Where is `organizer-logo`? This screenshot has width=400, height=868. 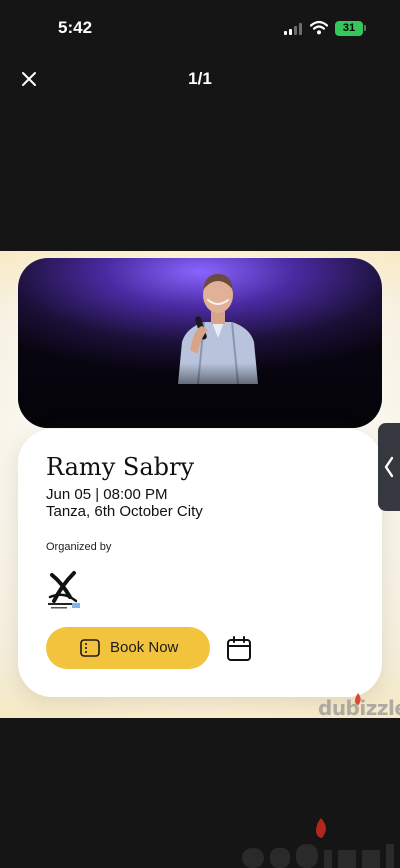
organizer-logo is located at coordinates (64, 590).